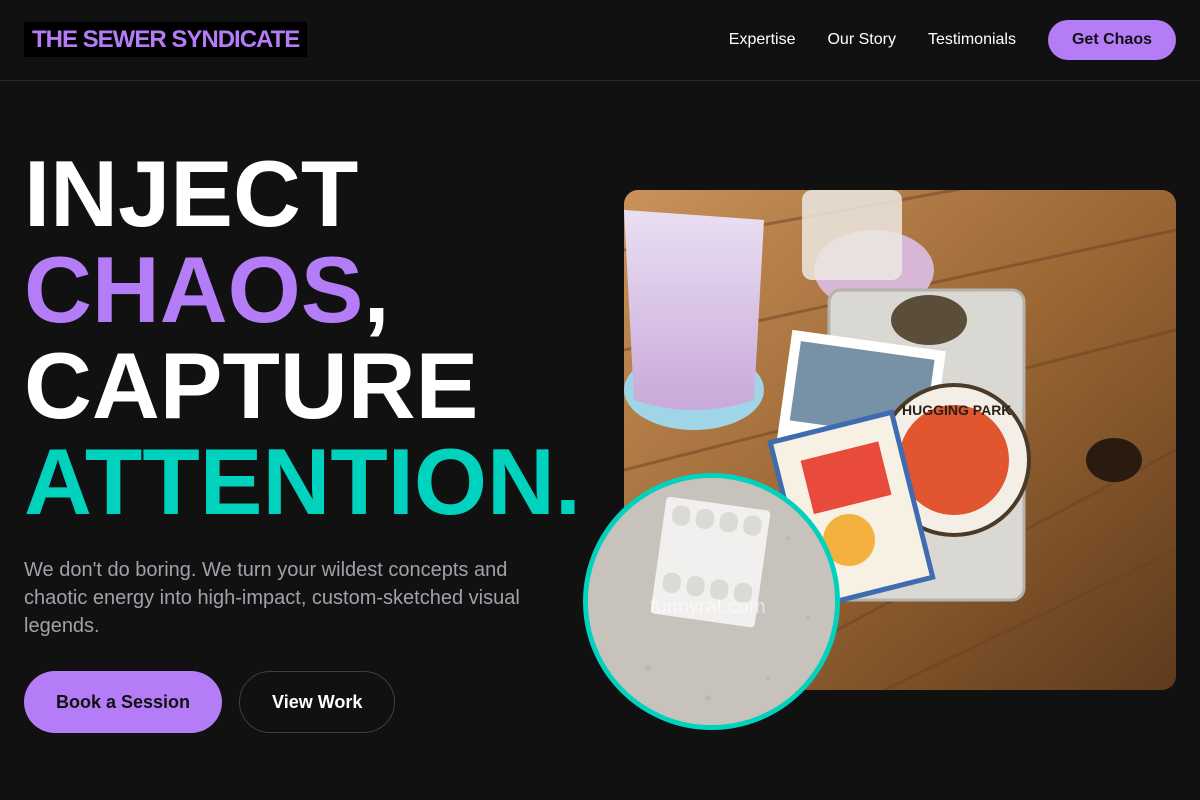 The height and width of the screenshot is (800, 1200). What do you see at coordinates (708, 607) in the screenshot?
I see `inset-watermark: funnyrat.com` at bounding box center [708, 607].